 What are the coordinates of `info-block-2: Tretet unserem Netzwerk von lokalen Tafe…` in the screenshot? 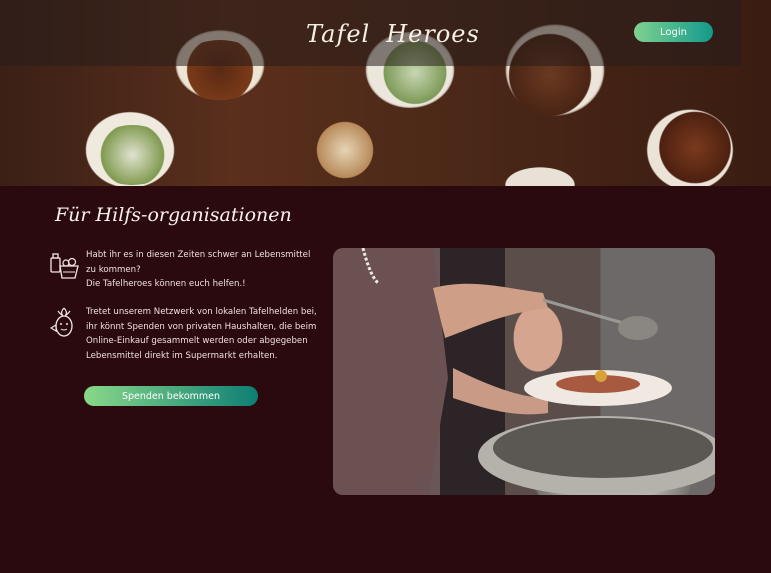 It's located at (185, 334).